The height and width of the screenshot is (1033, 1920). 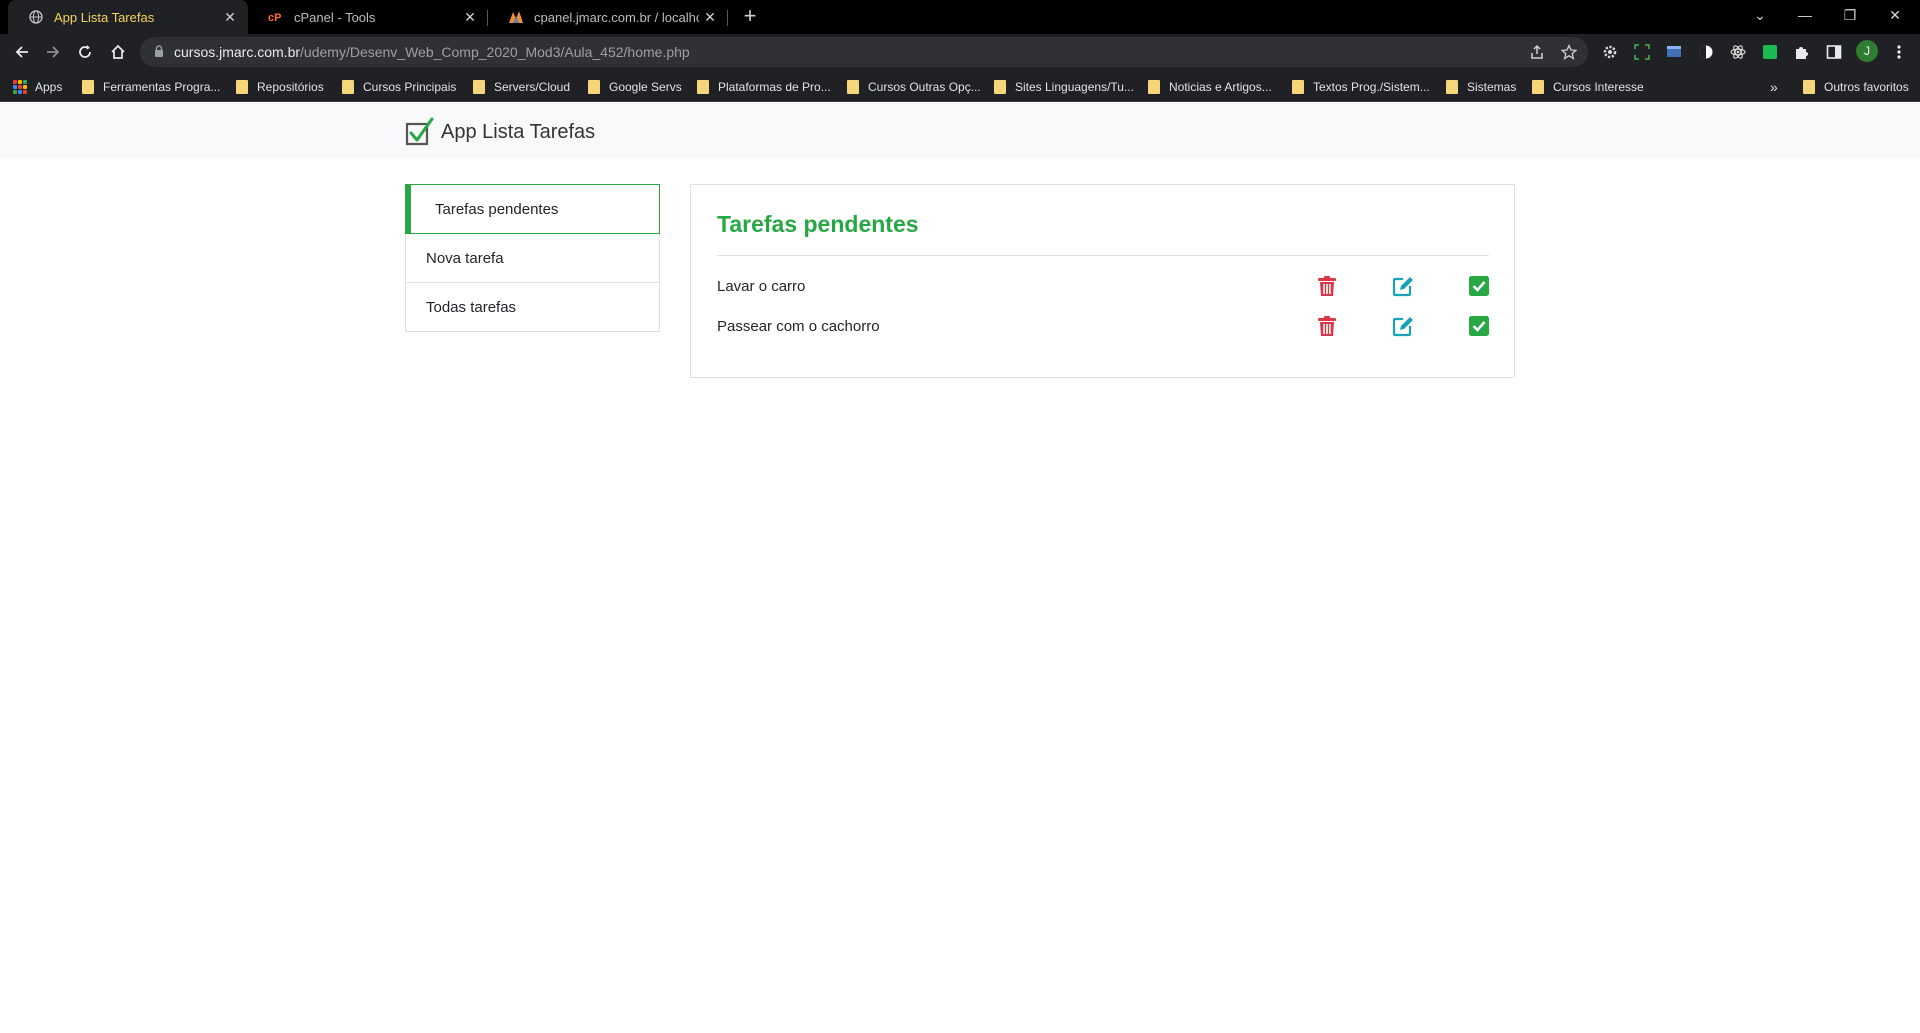 I want to click on svg-text: cP, so click(x=274, y=17).